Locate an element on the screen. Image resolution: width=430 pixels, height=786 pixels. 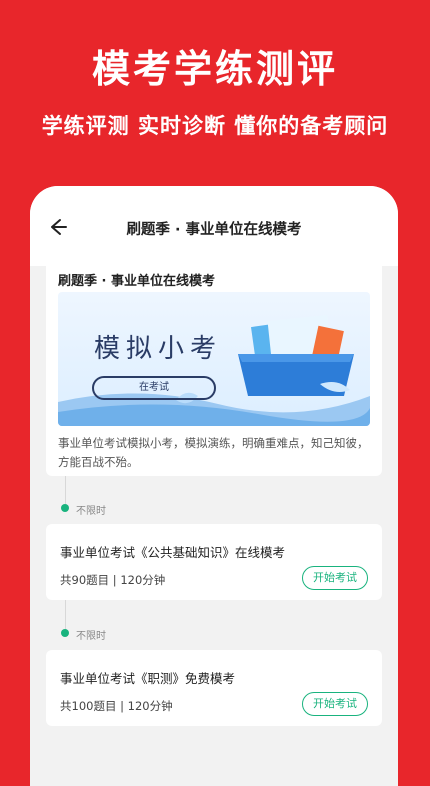
hero-title: 模考学练测评 is located at coordinates (214, 69).